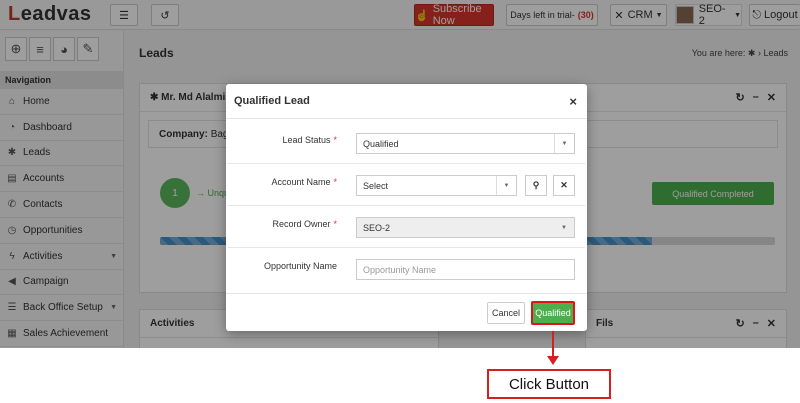 The image size is (800, 403). What do you see at coordinates (573, 101) in the screenshot?
I see `close-icon: ×` at bounding box center [573, 101].